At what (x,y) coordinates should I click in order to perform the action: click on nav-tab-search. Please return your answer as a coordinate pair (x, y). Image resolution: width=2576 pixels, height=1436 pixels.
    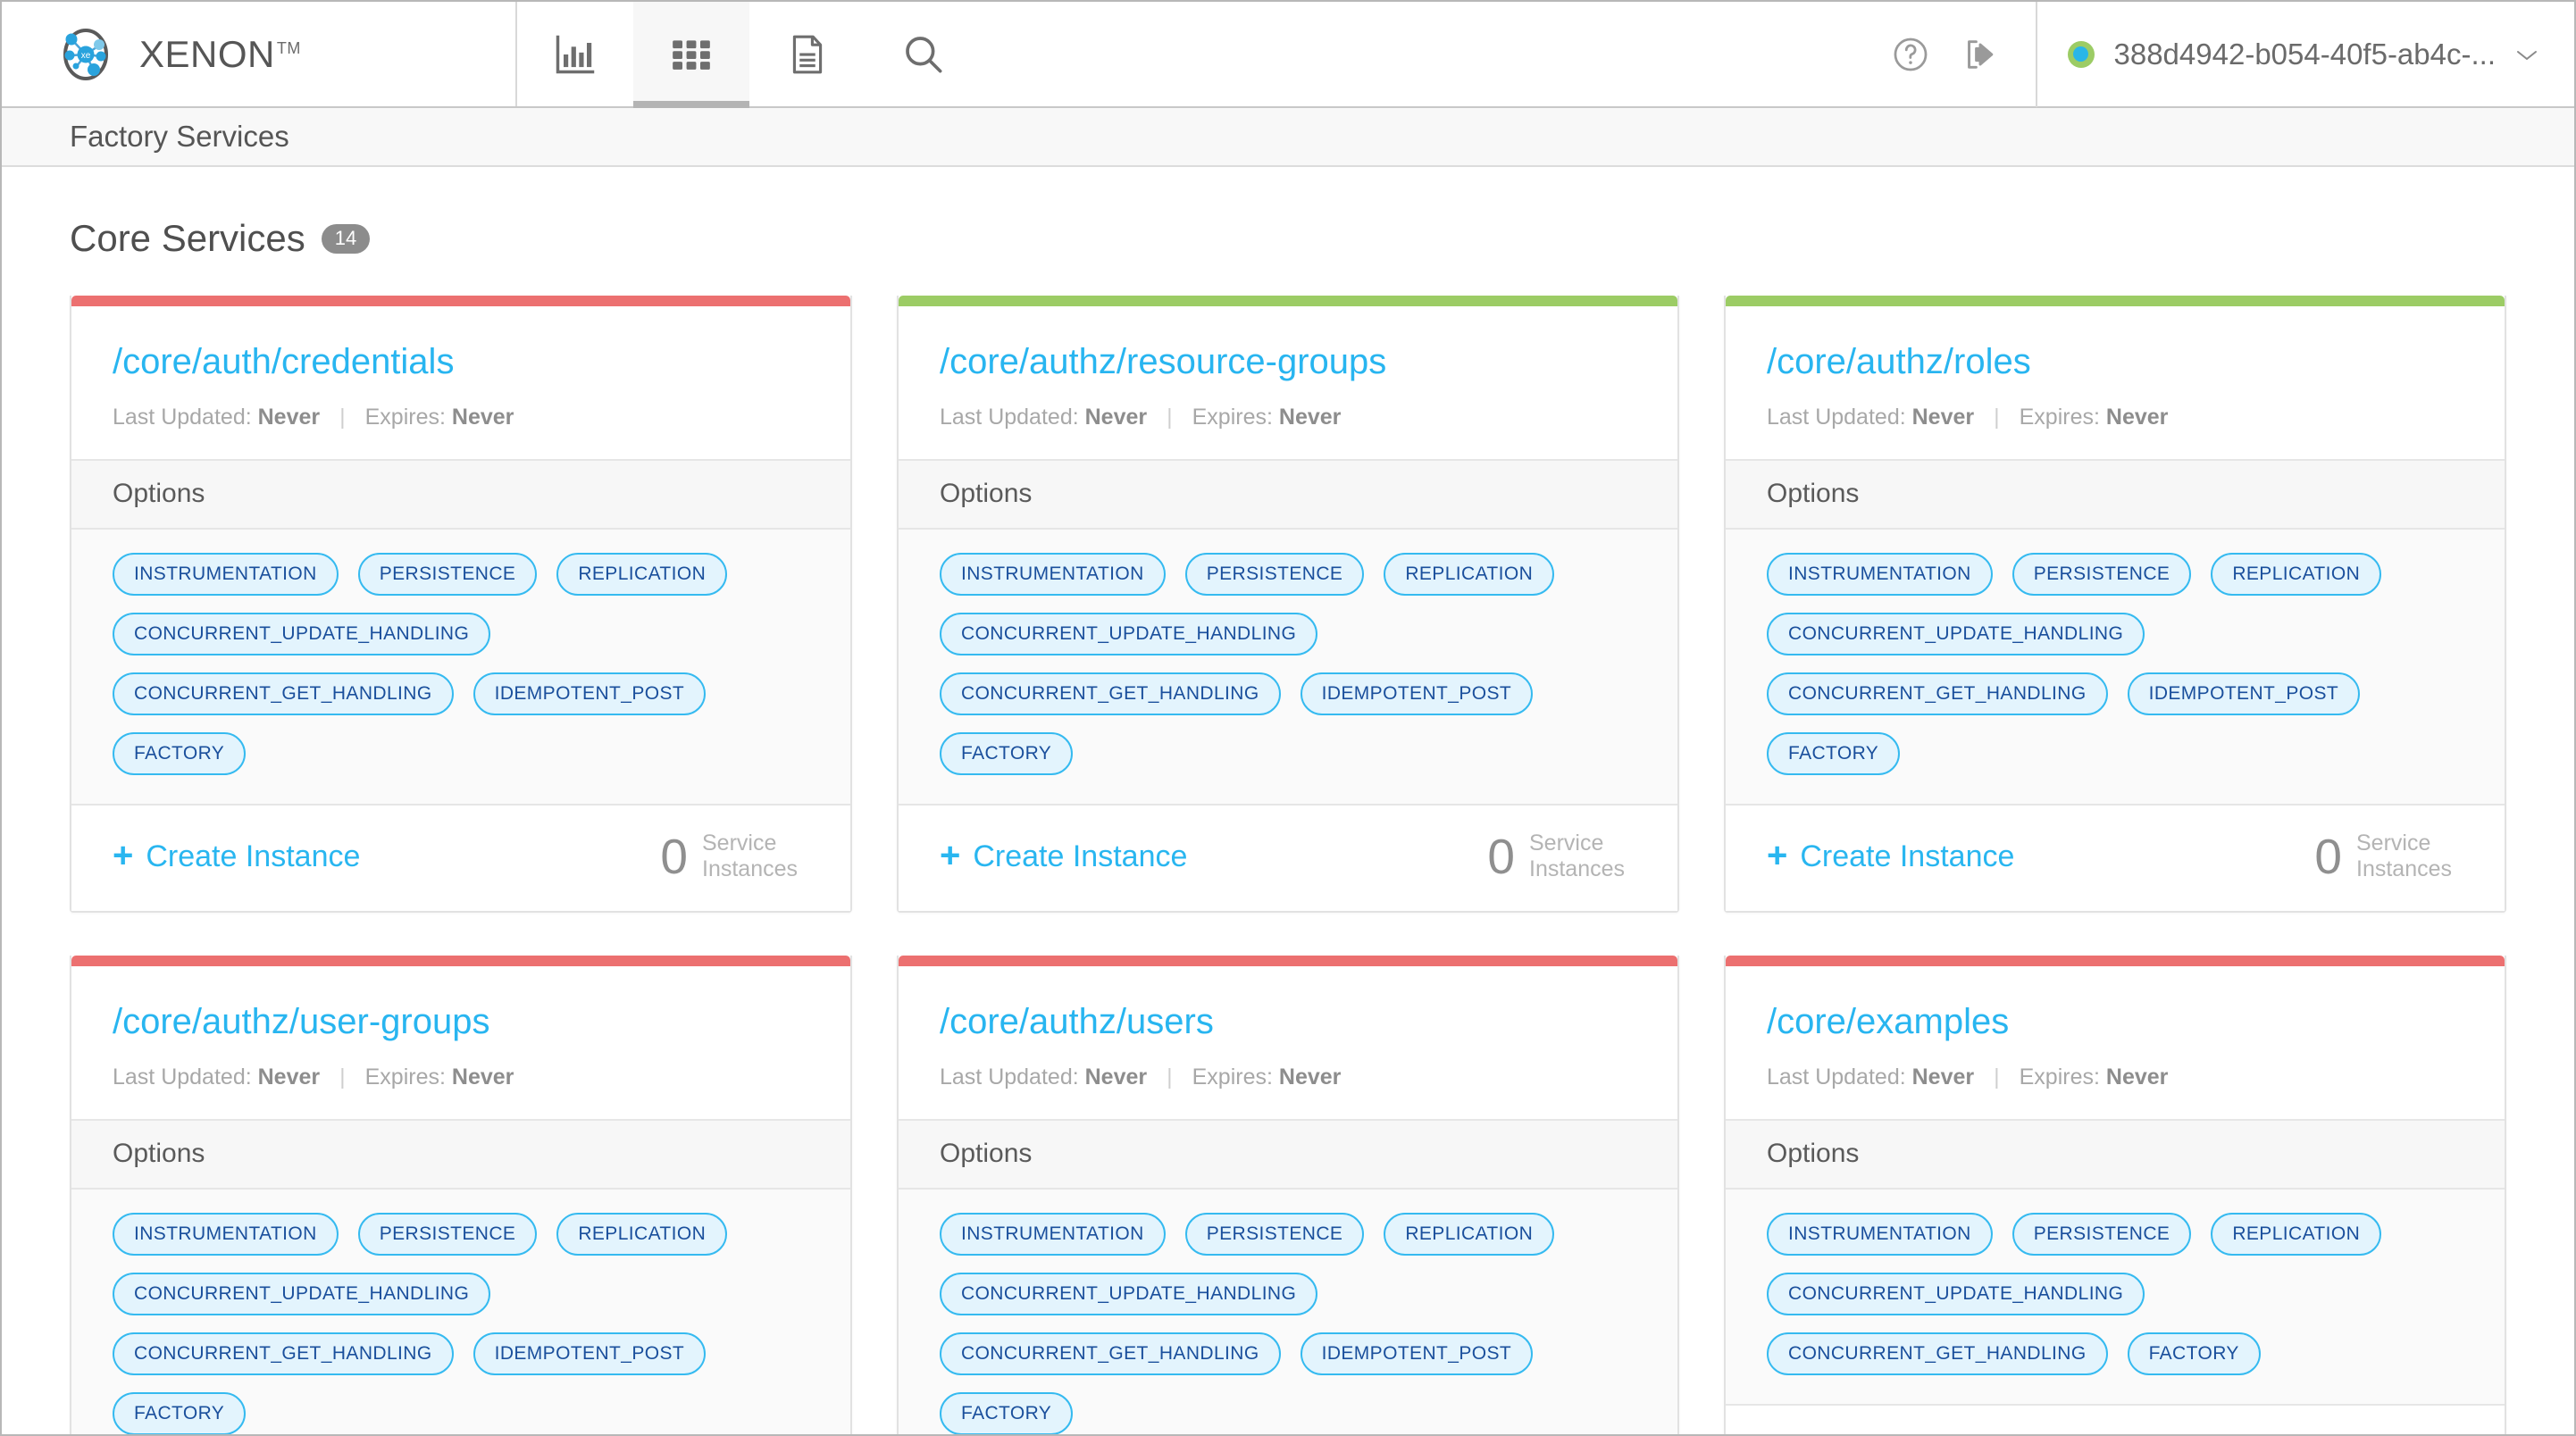
    Looking at the image, I should click on (924, 54).